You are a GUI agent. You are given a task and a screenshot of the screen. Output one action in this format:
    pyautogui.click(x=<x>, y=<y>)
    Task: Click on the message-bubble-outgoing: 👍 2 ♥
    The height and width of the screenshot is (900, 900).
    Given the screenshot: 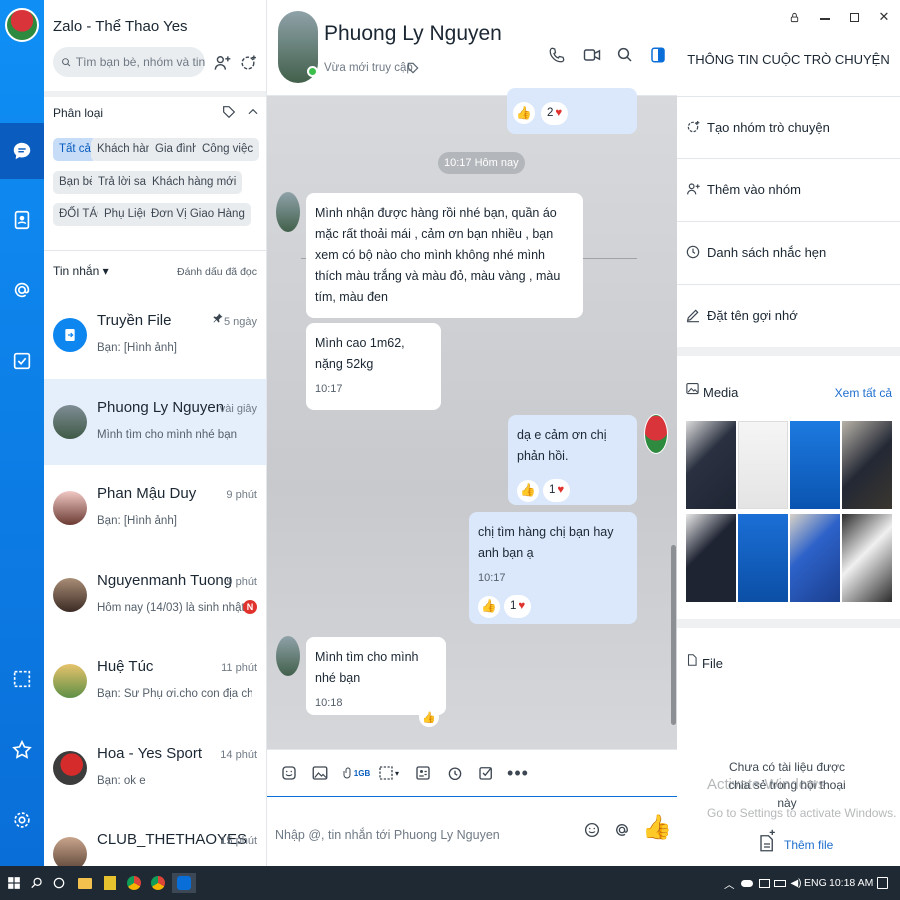 What is the action you would take?
    pyautogui.click(x=572, y=111)
    